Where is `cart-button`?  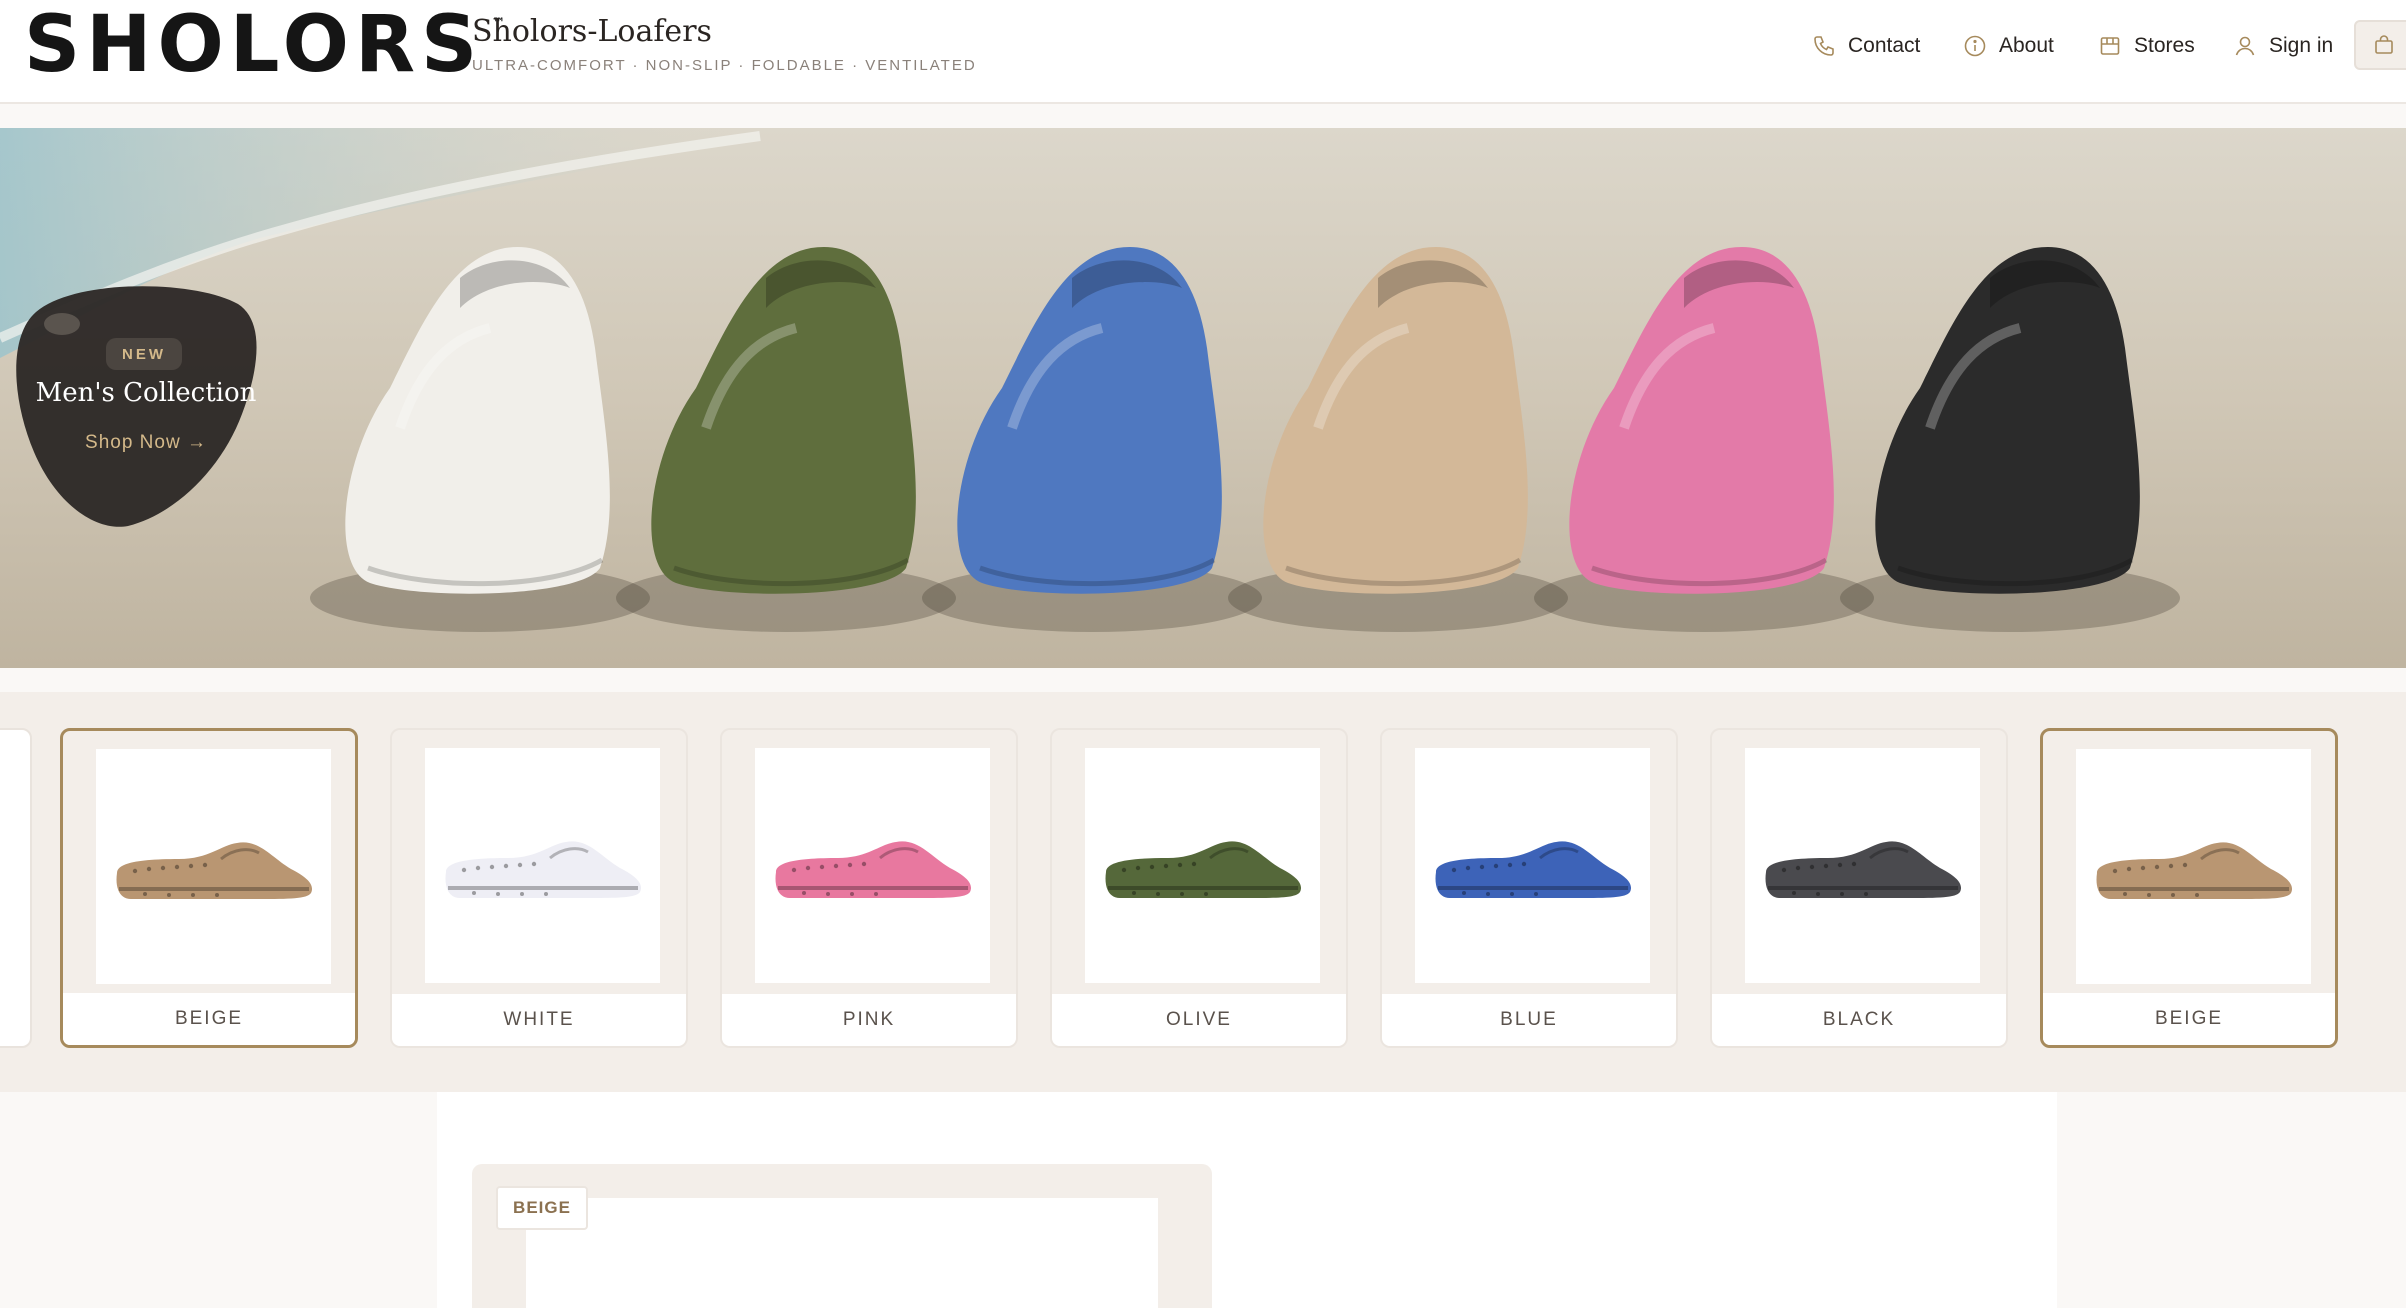
cart-button is located at coordinates (2380, 45).